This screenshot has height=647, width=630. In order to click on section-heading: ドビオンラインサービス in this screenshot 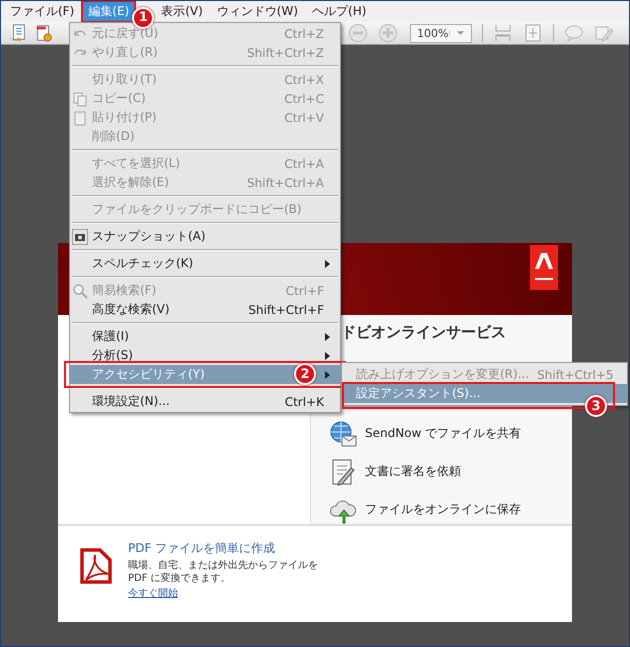, I will do `click(424, 332)`.